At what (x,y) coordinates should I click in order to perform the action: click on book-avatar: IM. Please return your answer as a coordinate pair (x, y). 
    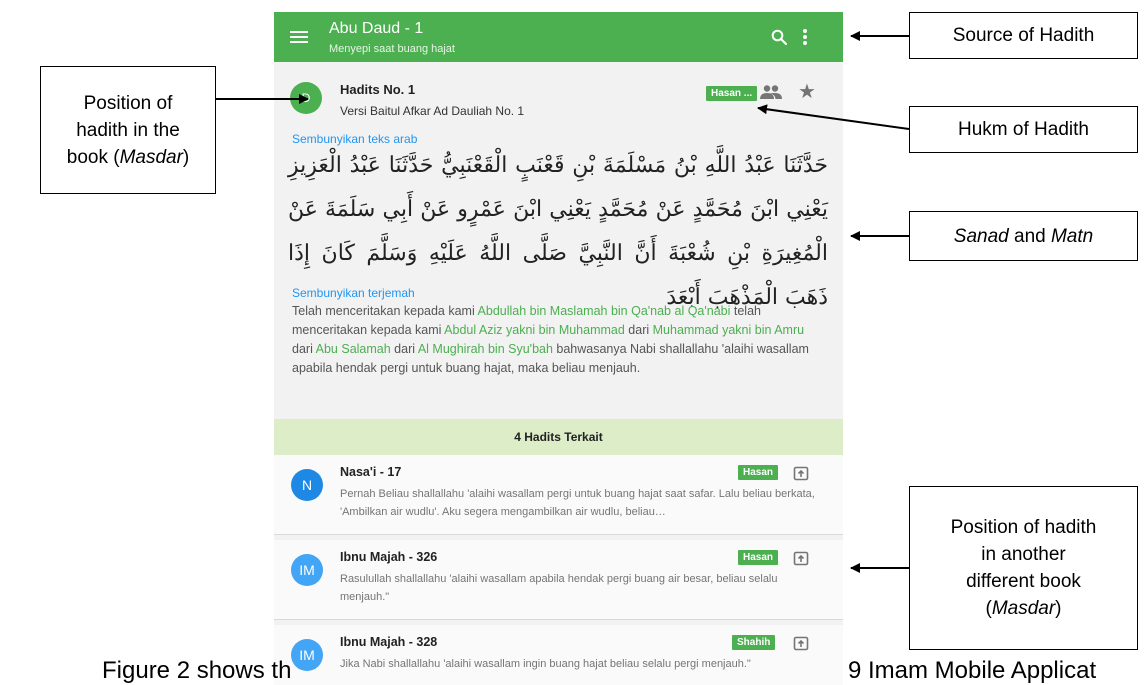
    Looking at the image, I should click on (307, 570).